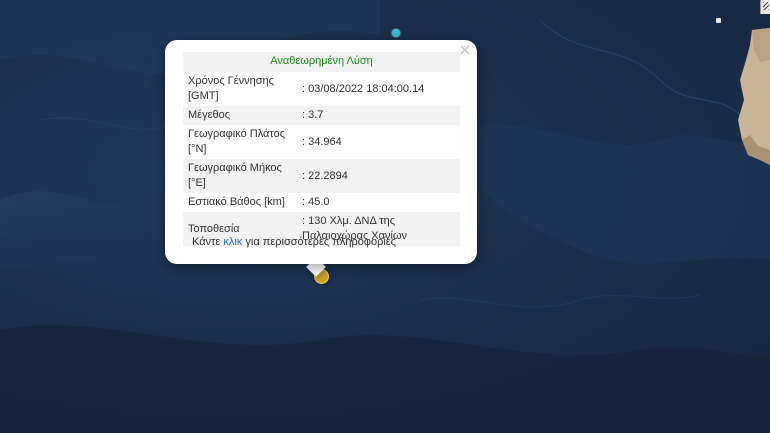 The image size is (770, 433). What do you see at coordinates (208, 242) in the screenshot?
I see `more-info-prefix: Κάντε` at bounding box center [208, 242].